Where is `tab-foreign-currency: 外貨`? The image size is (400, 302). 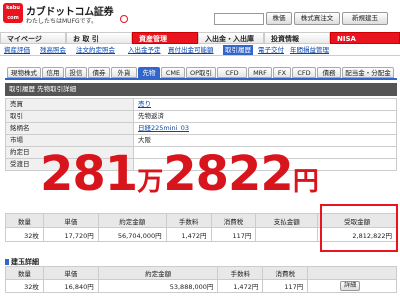 tab-foreign-currency: 外貨 is located at coordinates (124, 72).